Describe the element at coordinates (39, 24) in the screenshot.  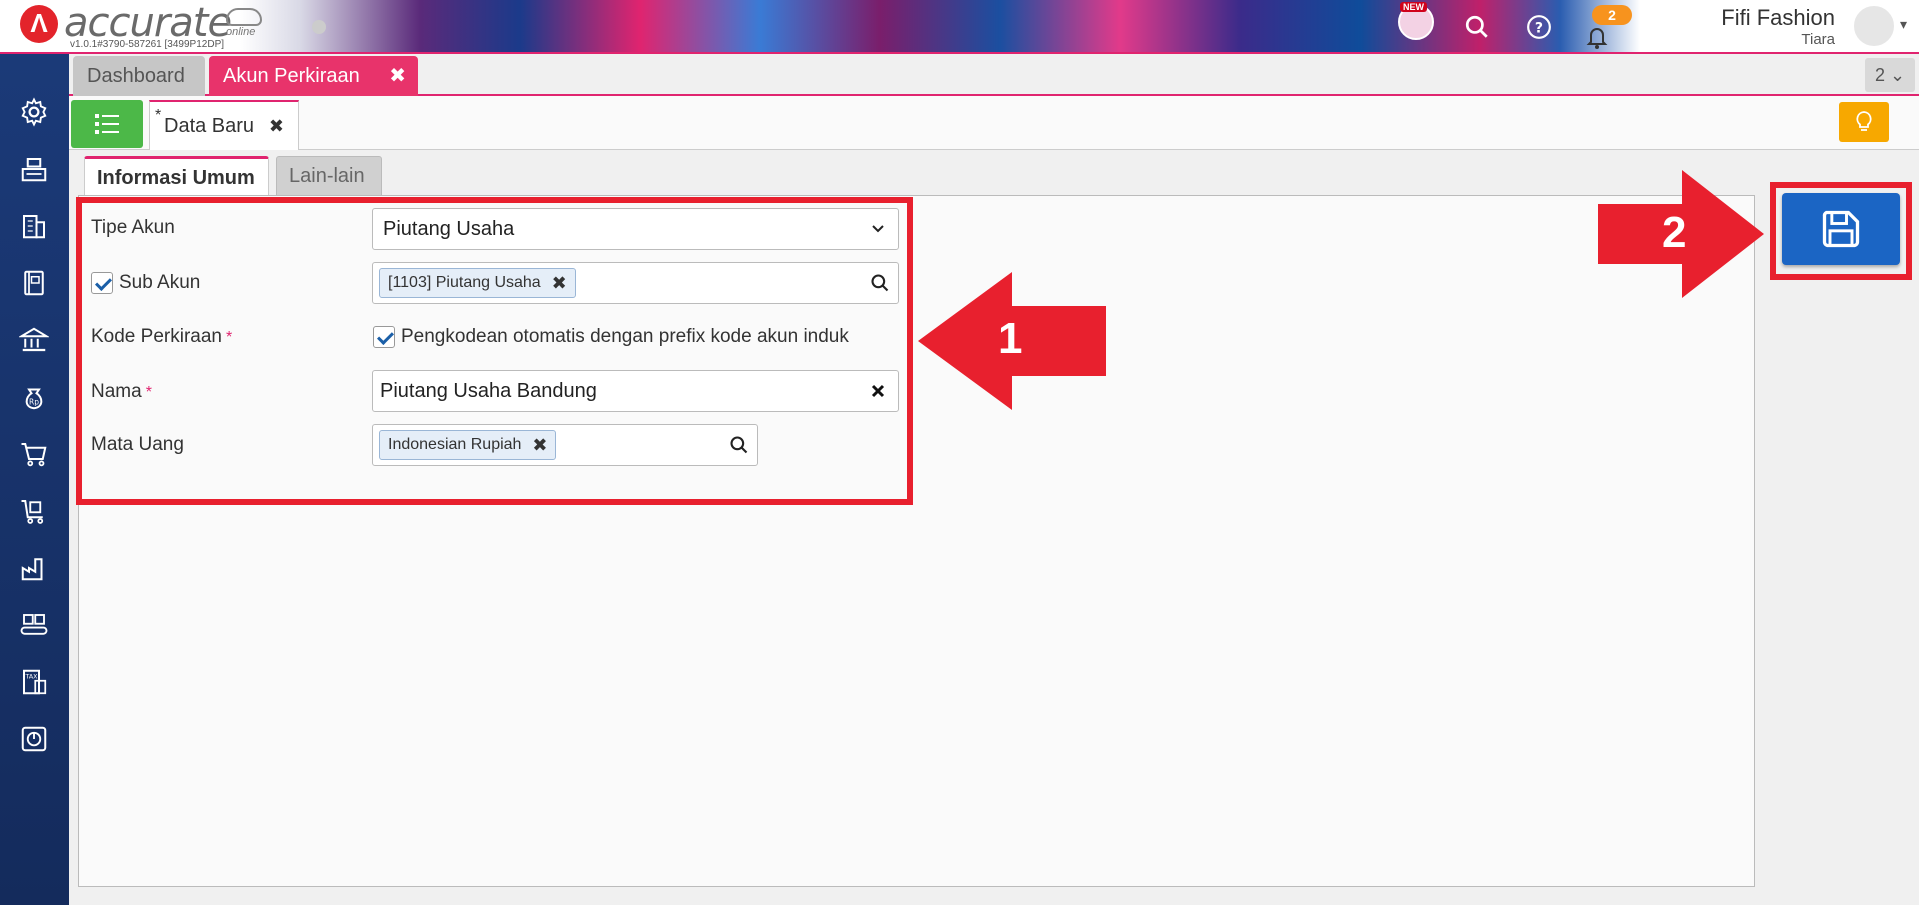
I see `accurate-logo-icon: Λ` at that location.